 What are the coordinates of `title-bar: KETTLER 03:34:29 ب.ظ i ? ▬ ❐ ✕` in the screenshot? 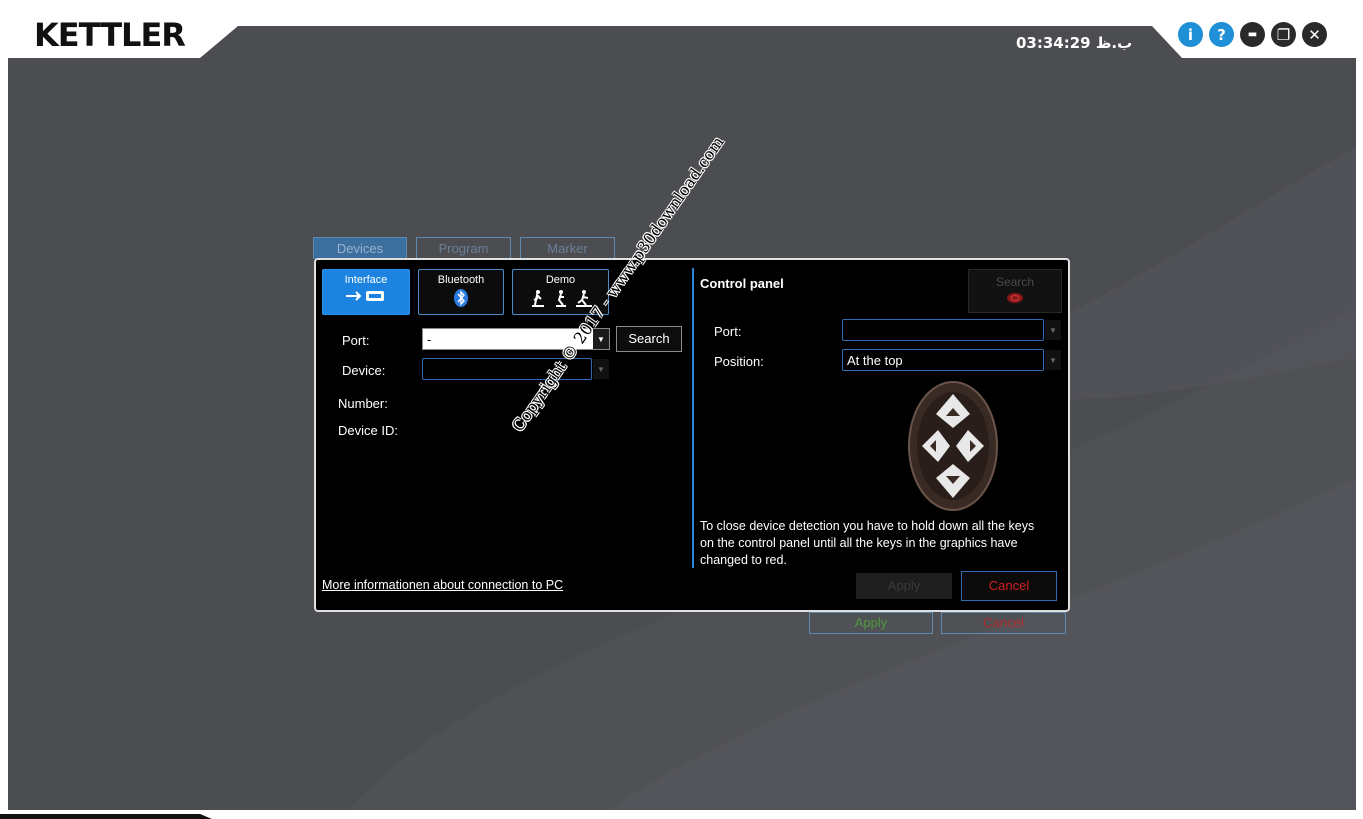 It's located at (681, 29).